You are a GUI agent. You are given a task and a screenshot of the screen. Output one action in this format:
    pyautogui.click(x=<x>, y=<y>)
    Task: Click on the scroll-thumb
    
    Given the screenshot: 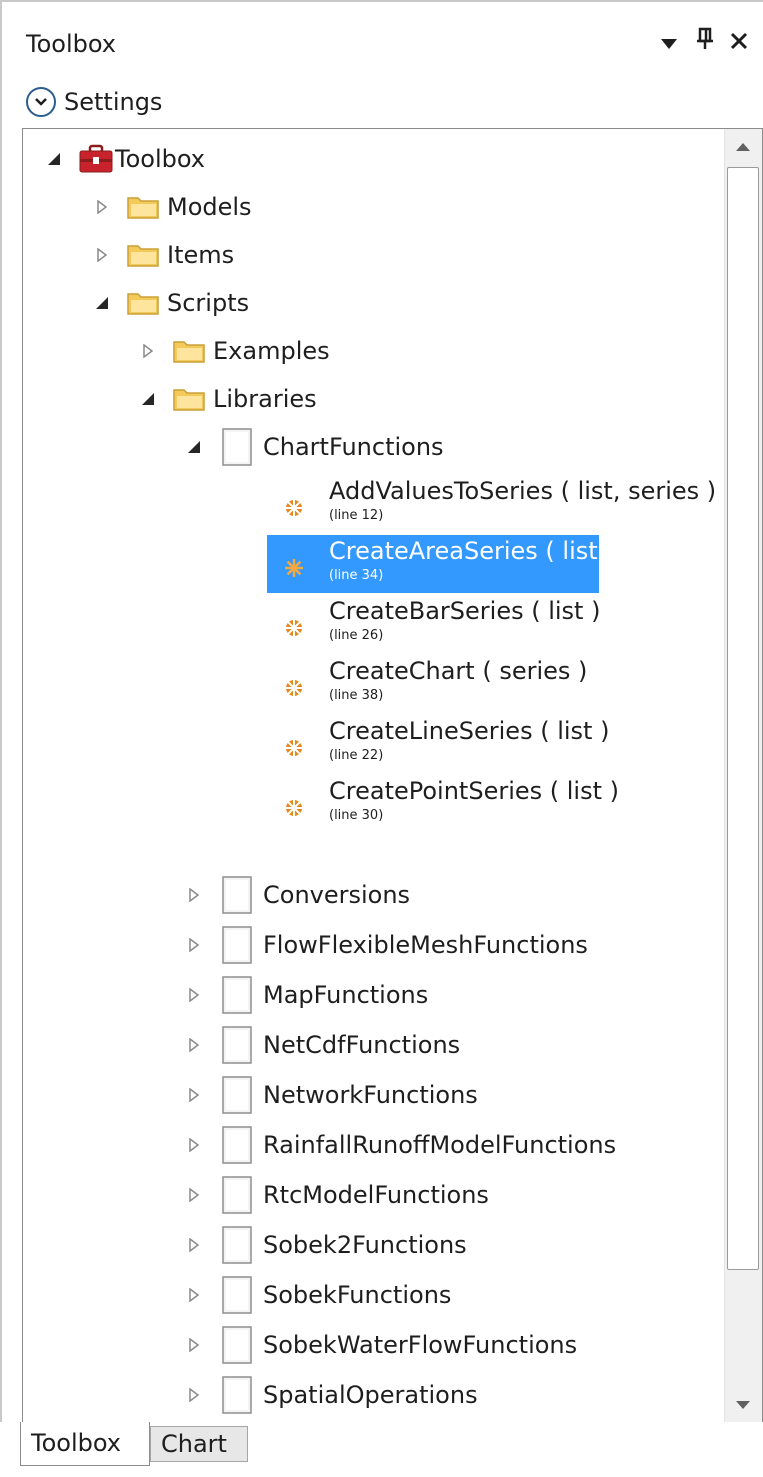 What is the action you would take?
    pyautogui.click(x=743, y=718)
    